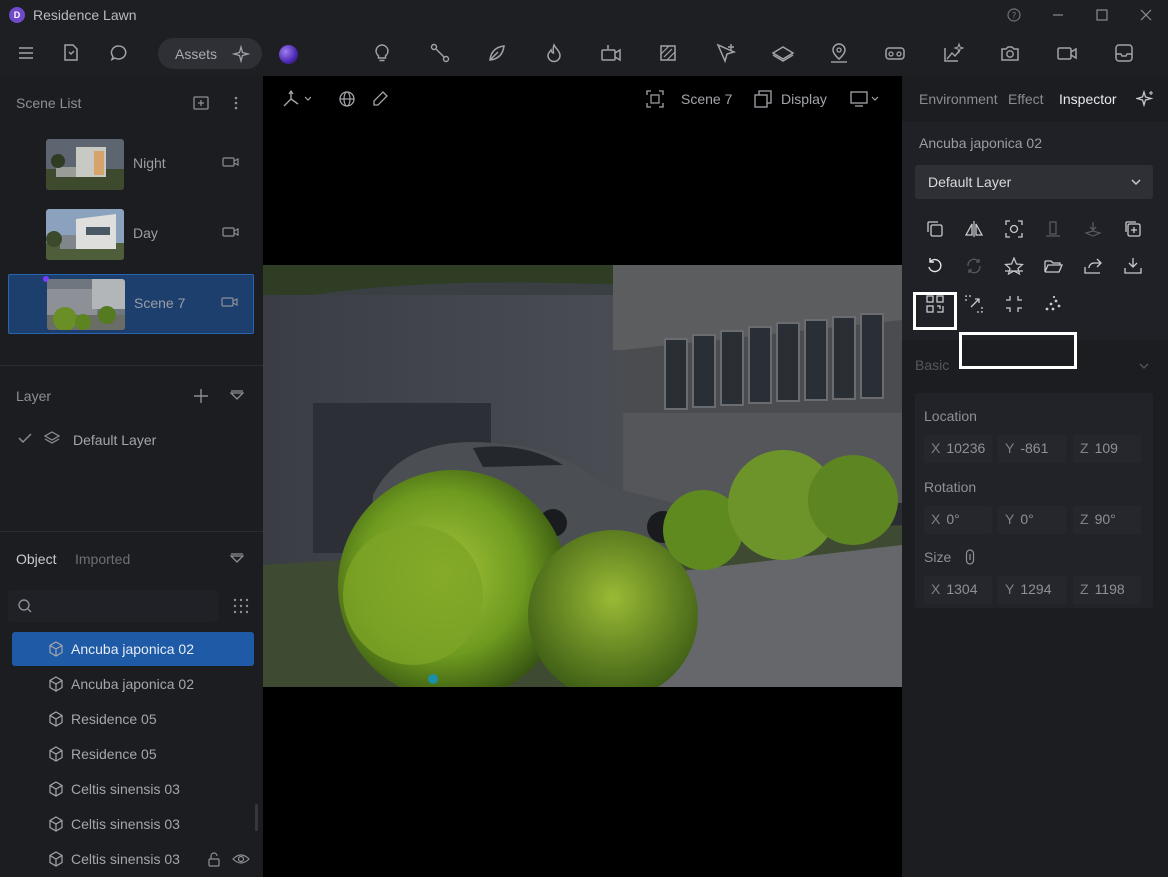 Image resolution: width=1168 pixels, height=877 pixels. Describe the element at coordinates (119, 53) in the screenshot. I see `chat-icon` at that location.